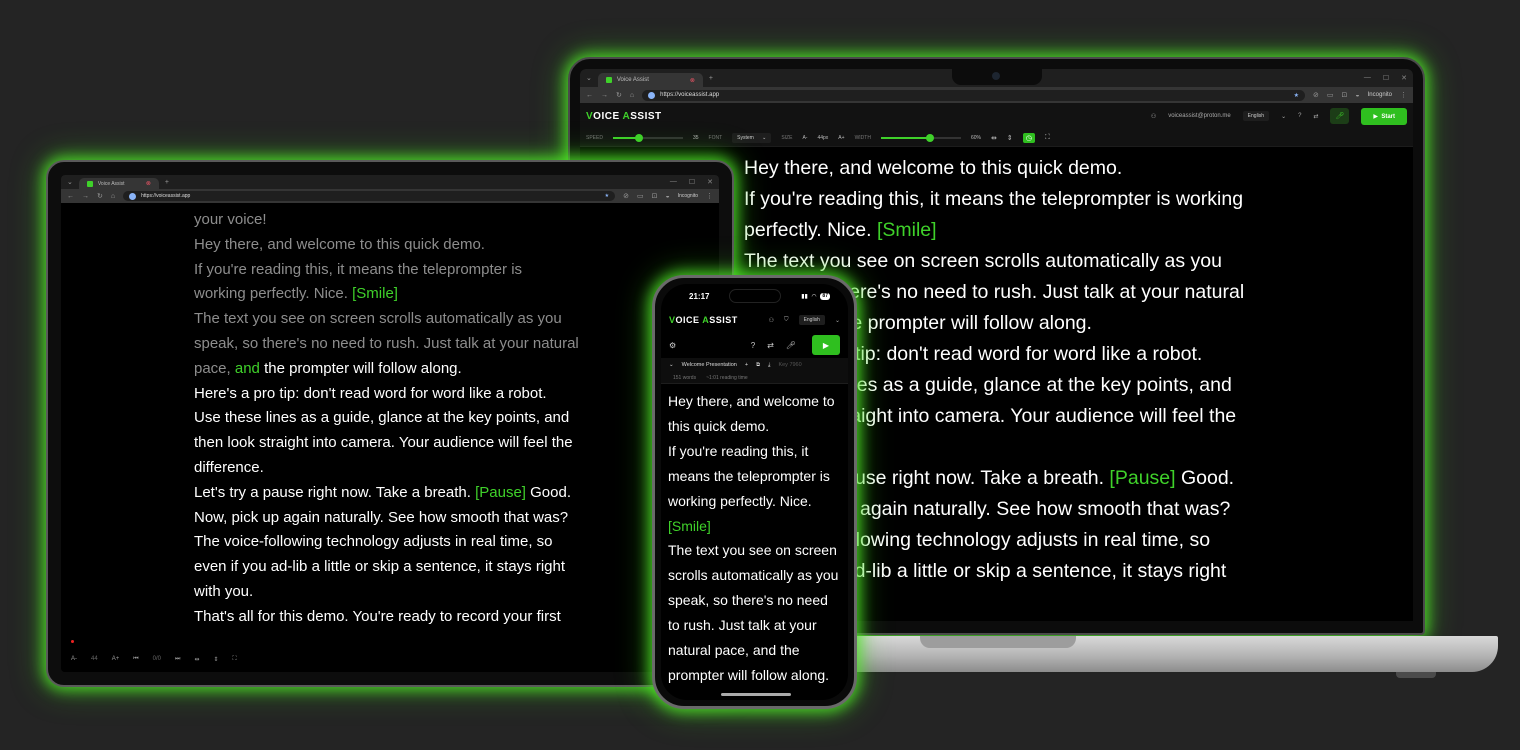 The height and width of the screenshot is (750, 1520). Describe the element at coordinates (752, 137) in the screenshot. I see `font-select: System ⌄` at that location.